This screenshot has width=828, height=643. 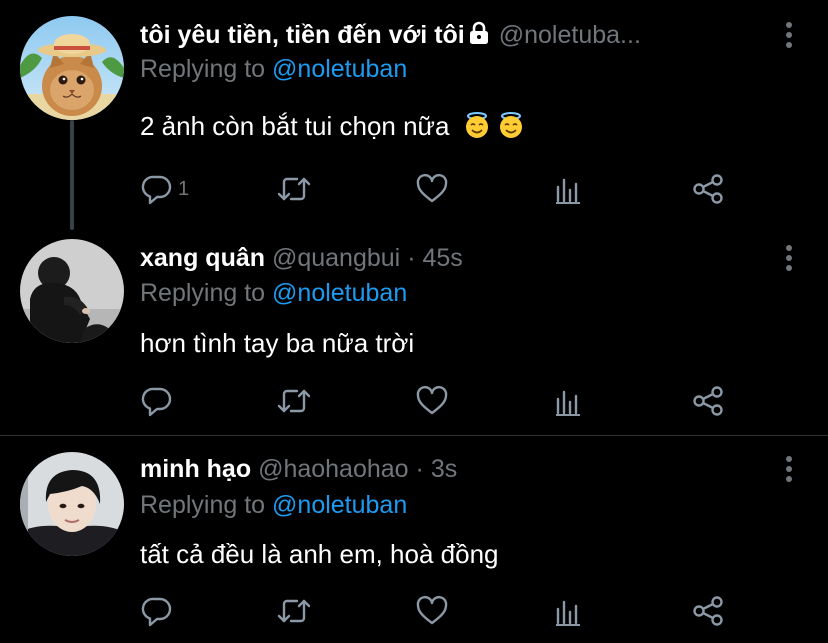 I want to click on display-name: minh hạo, so click(x=195, y=469).